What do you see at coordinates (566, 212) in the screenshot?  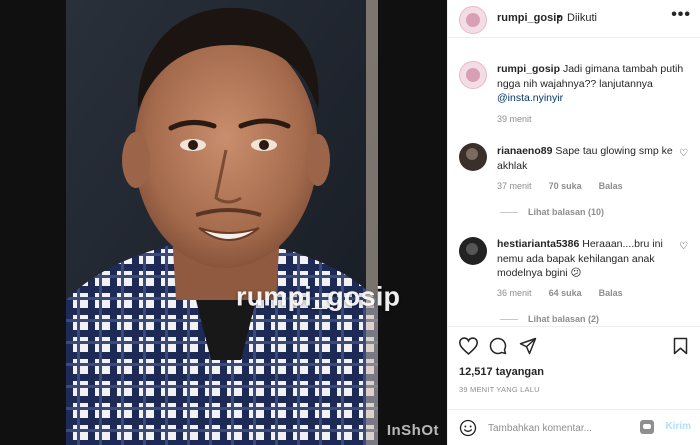 I see `view-replies-label: Lihat balasan (10)` at bounding box center [566, 212].